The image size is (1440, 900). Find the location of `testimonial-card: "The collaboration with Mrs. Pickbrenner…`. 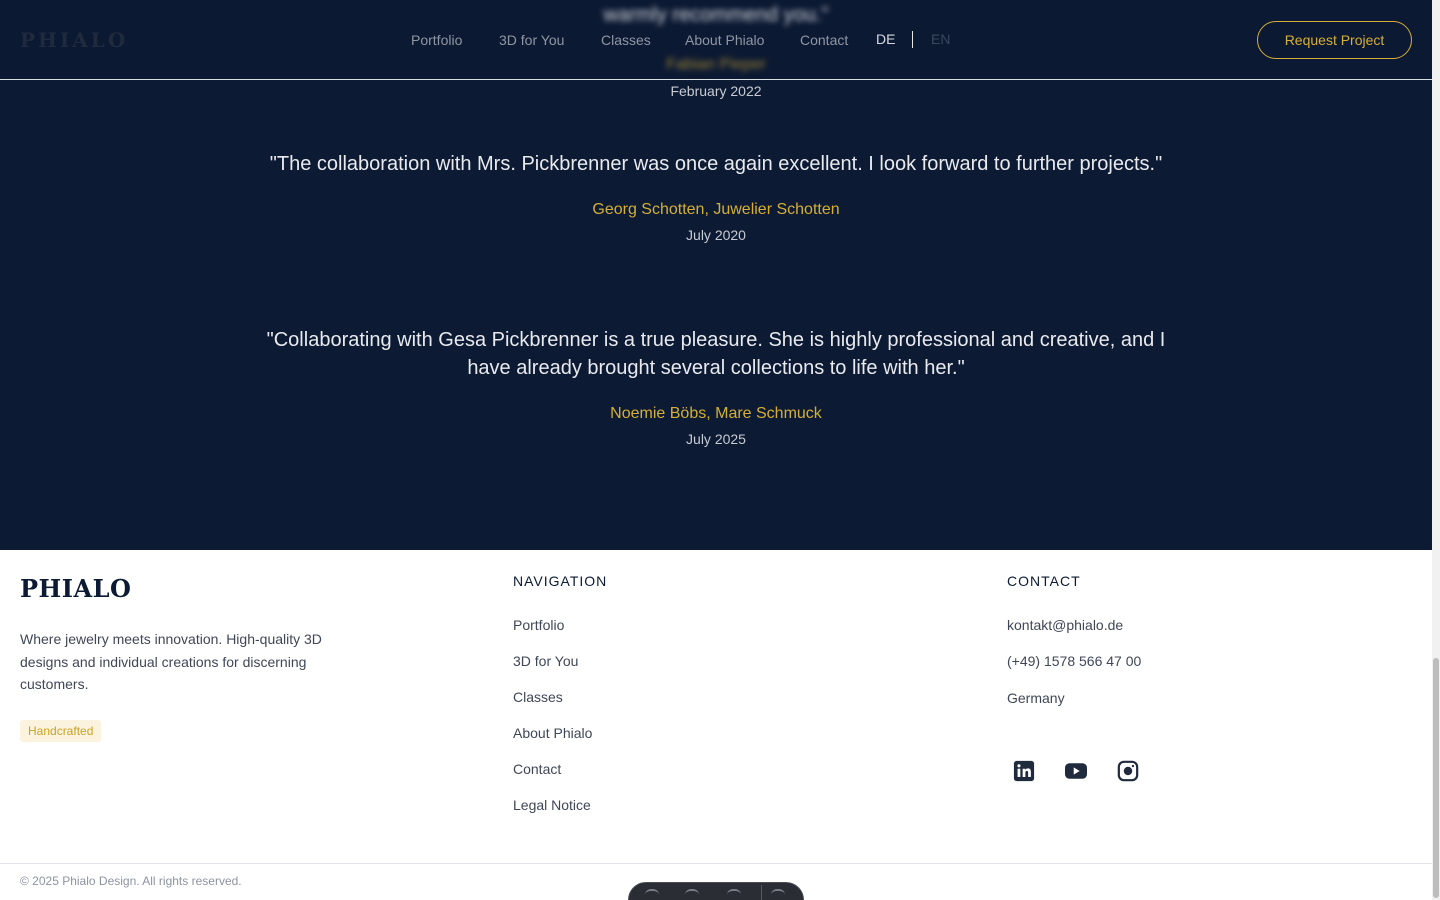

testimonial-card: "The collaboration with Mrs. Pickbrenner… is located at coordinates (716, 197).